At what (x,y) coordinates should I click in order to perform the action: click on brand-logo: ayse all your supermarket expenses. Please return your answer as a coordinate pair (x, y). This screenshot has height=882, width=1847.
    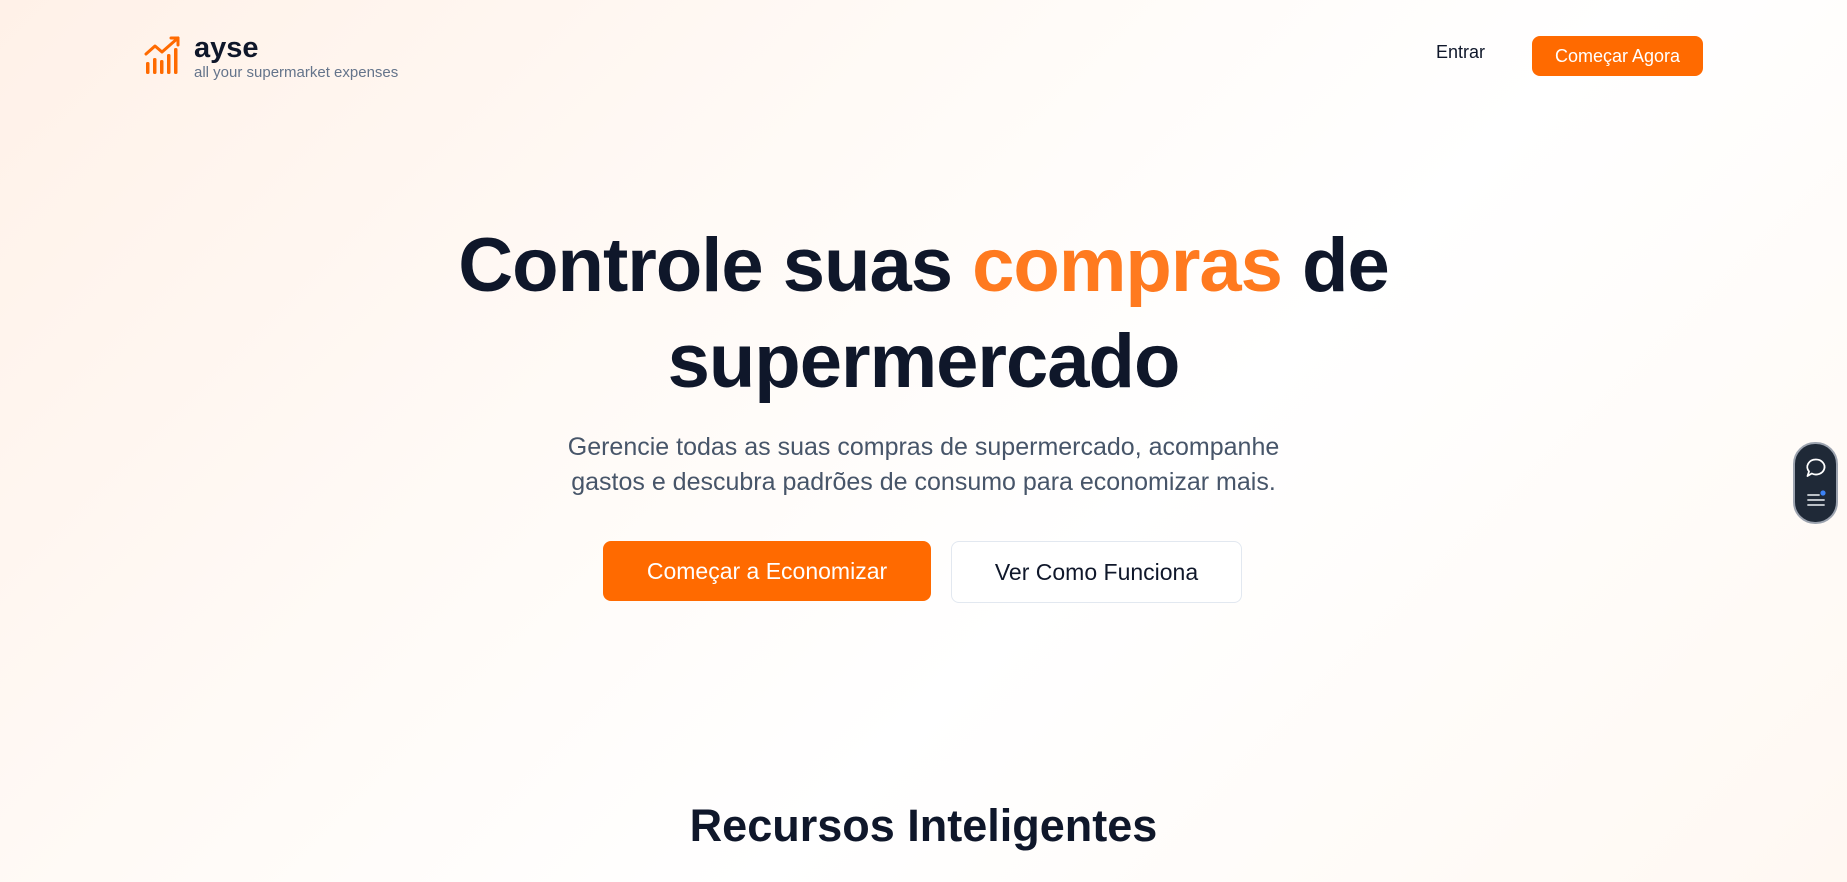
    Looking at the image, I should click on (271, 57).